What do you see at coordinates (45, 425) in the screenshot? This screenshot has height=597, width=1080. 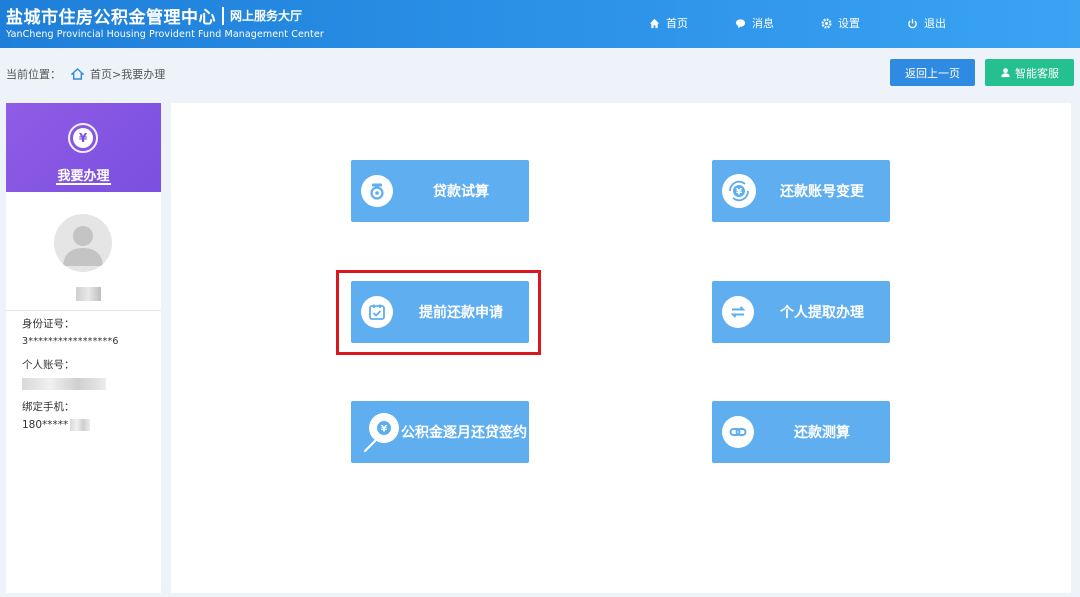 I see `phone-value: 180*****` at bounding box center [45, 425].